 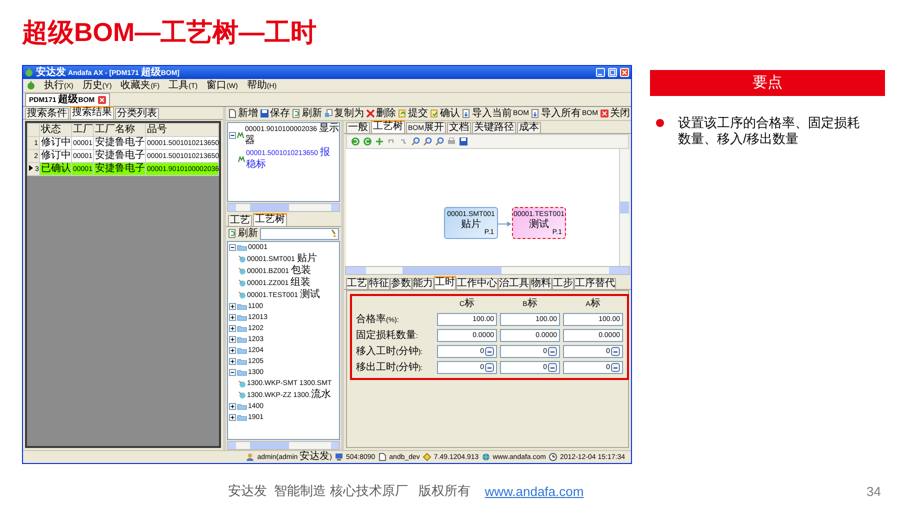 I want to click on zoom-icon, so click(x=439, y=141).